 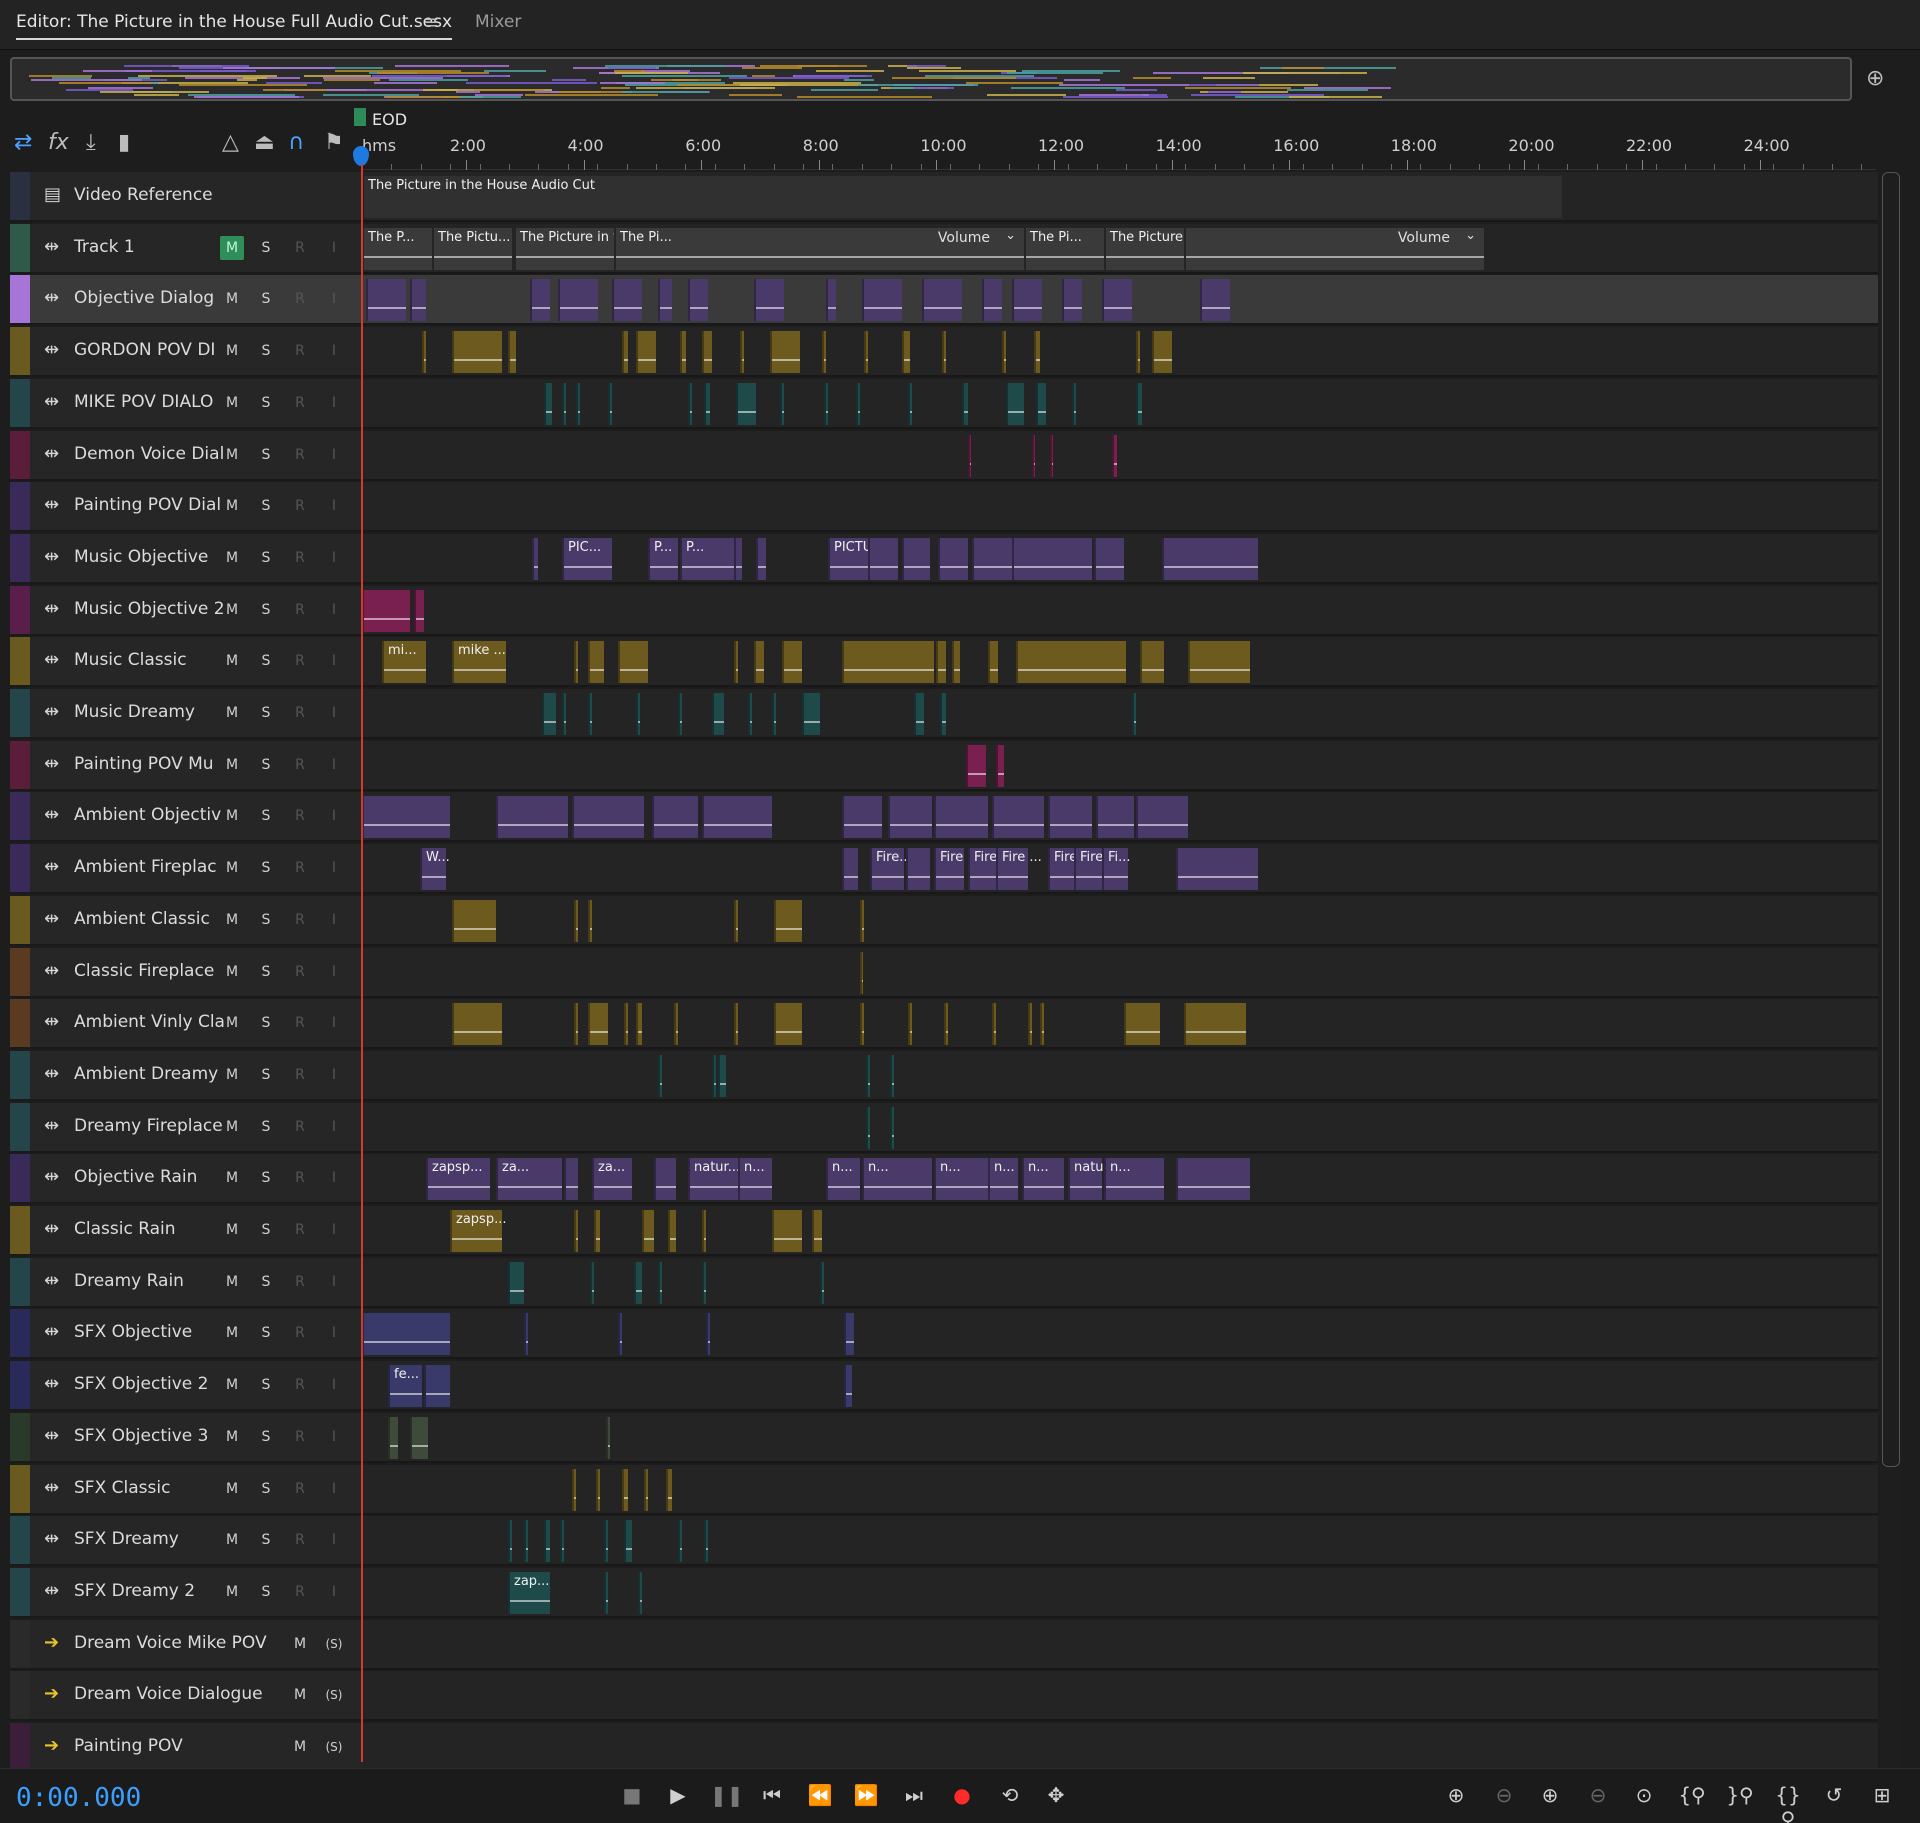 What do you see at coordinates (982, 869) in the screenshot?
I see `audio-clip: Fire` at bounding box center [982, 869].